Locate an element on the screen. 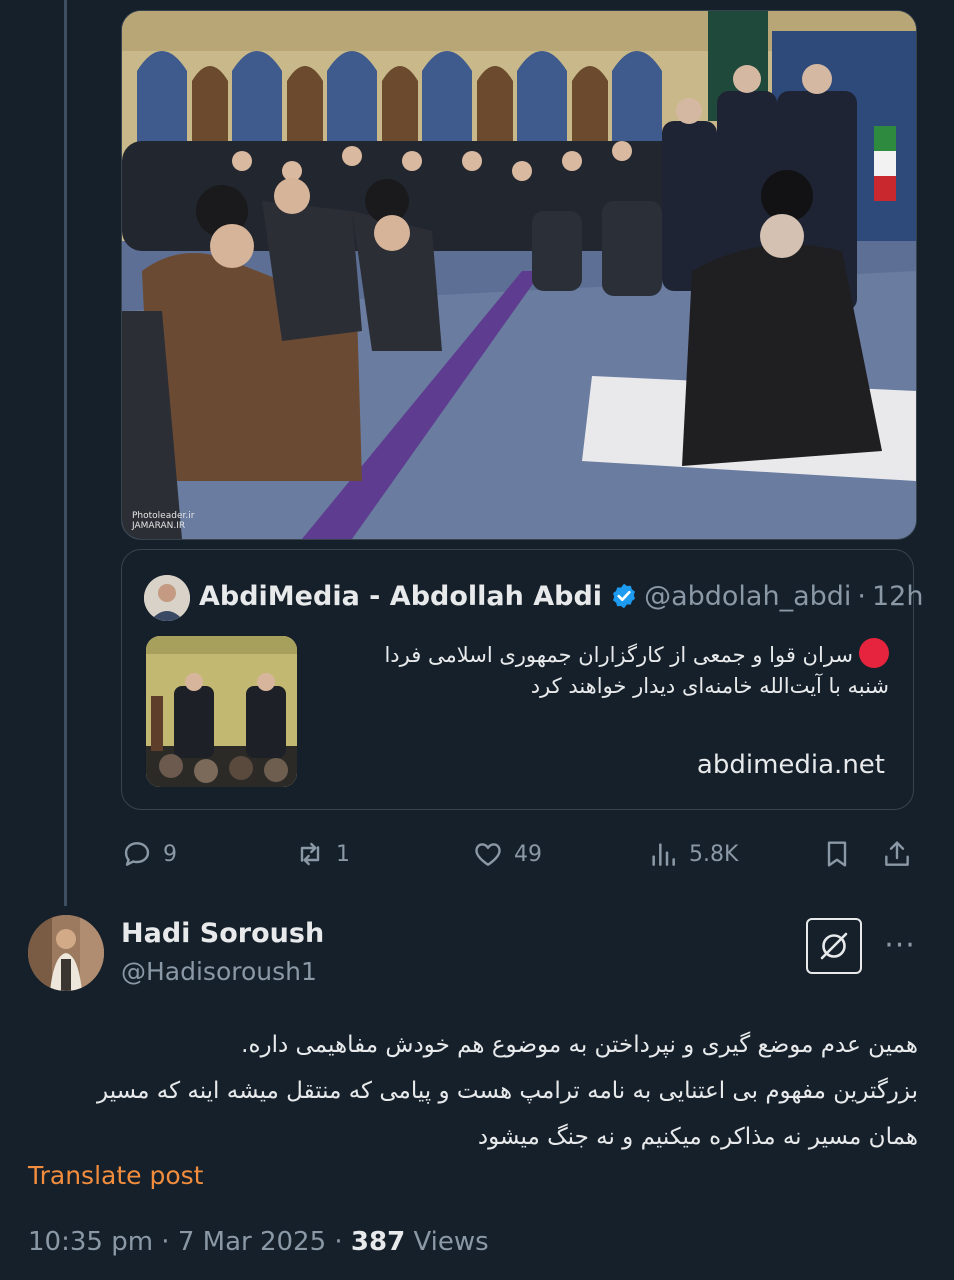 Image resolution: width=954 pixels, height=1280 pixels. repost-icon is located at coordinates (310, 854).